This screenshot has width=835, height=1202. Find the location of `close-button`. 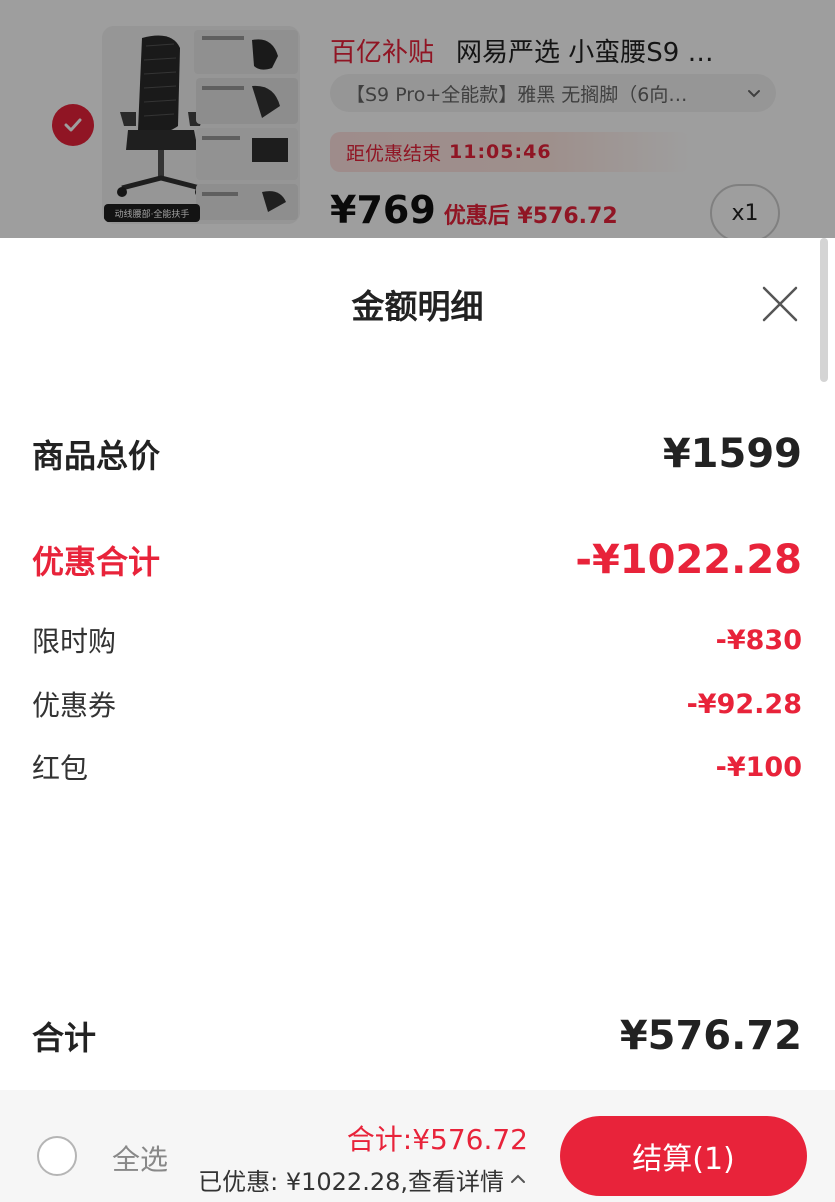

close-button is located at coordinates (780, 304).